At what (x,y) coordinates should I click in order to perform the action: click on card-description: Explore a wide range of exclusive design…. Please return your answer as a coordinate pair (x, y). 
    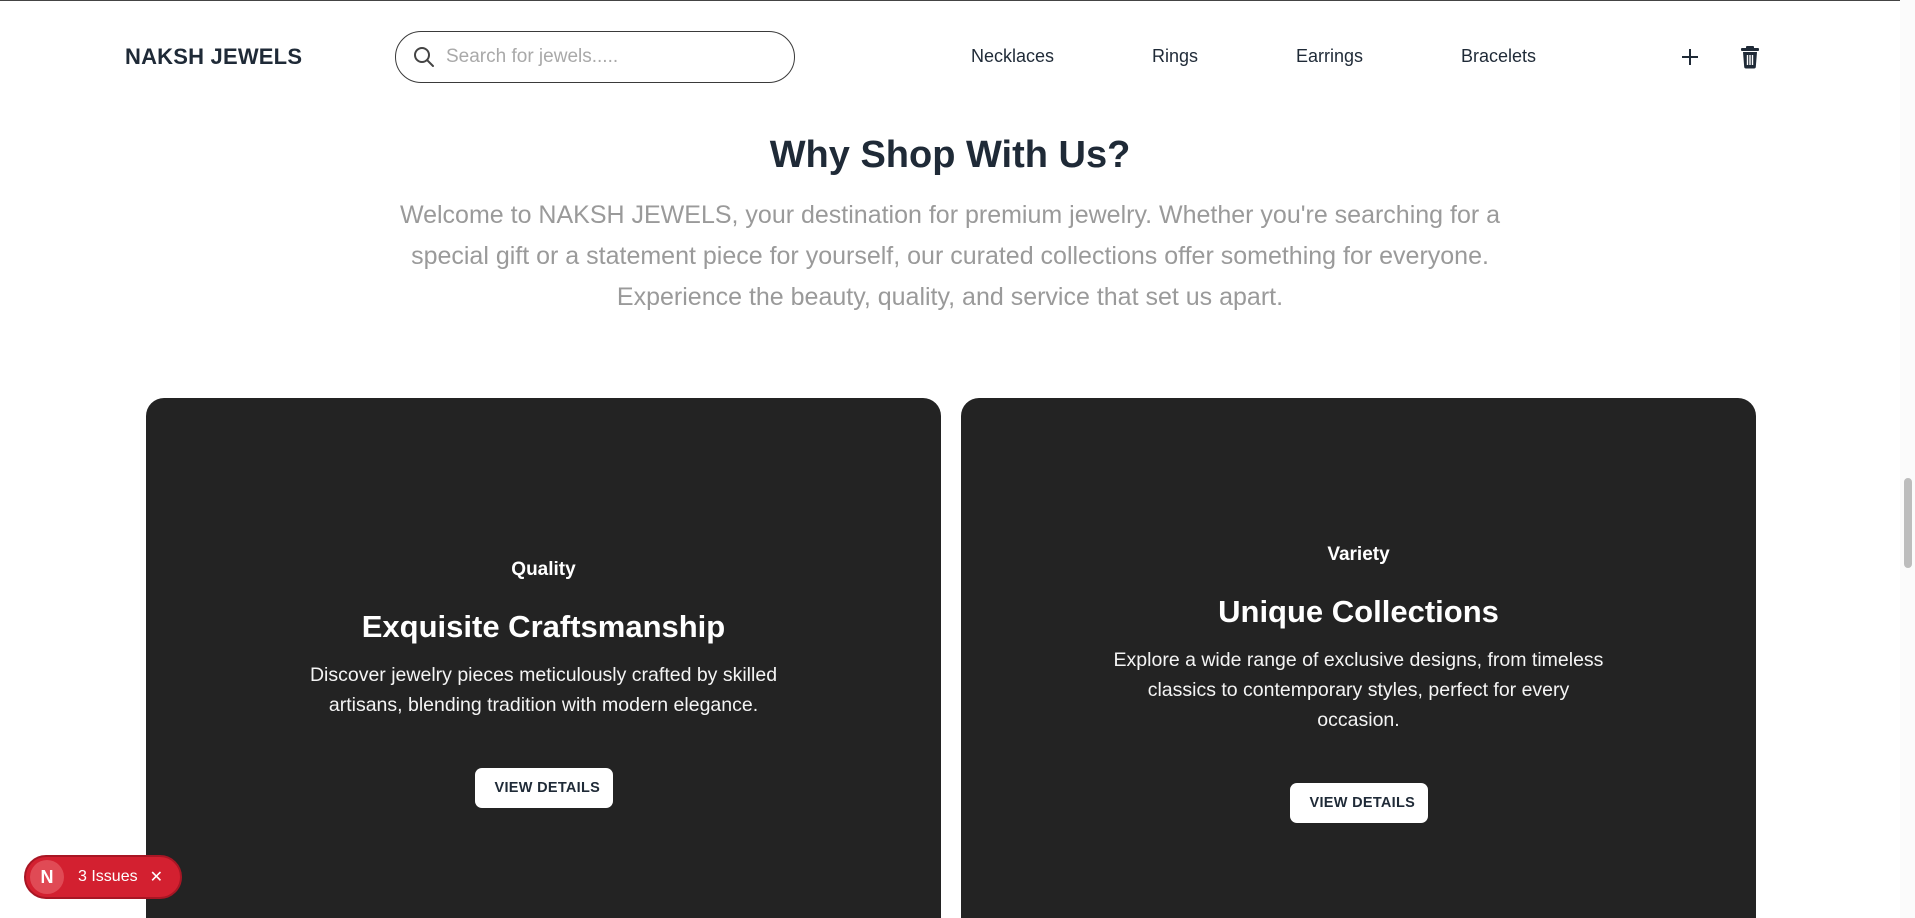
    Looking at the image, I should click on (1358, 690).